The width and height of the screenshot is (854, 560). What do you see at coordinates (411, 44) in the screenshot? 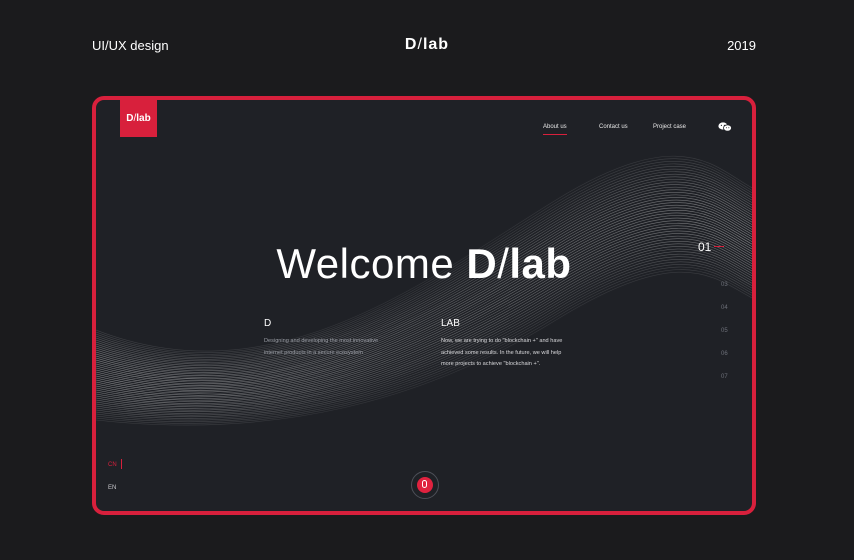
I see `brand-d: D` at bounding box center [411, 44].